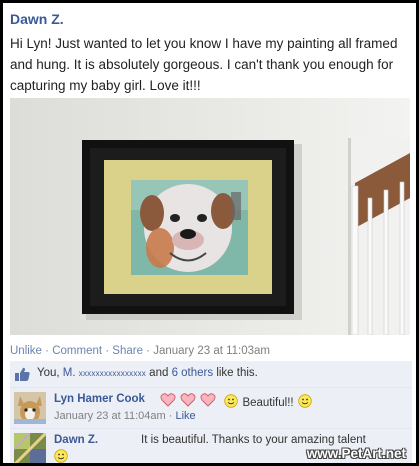  What do you see at coordinates (37, 19) in the screenshot?
I see `post-author: Dawn Z.` at bounding box center [37, 19].